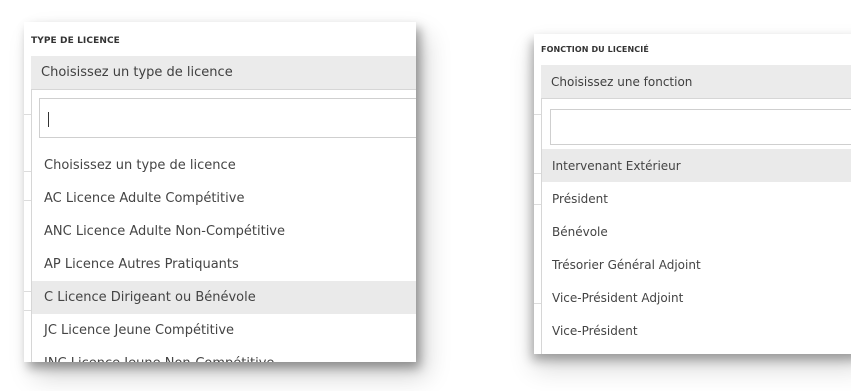 This screenshot has width=851, height=391. I want to click on dropdown-option: Choisissez un type de licence, so click(224, 165).